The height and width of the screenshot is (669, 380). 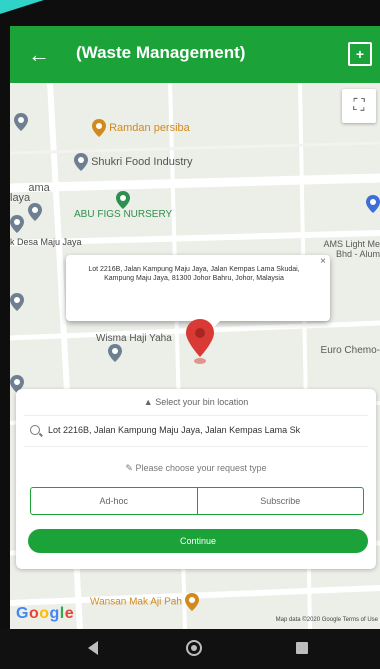 What do you see at coordinates (45, 613) in the screenshot?
I see `google-logo: Google` at bounding box center [45, 613].